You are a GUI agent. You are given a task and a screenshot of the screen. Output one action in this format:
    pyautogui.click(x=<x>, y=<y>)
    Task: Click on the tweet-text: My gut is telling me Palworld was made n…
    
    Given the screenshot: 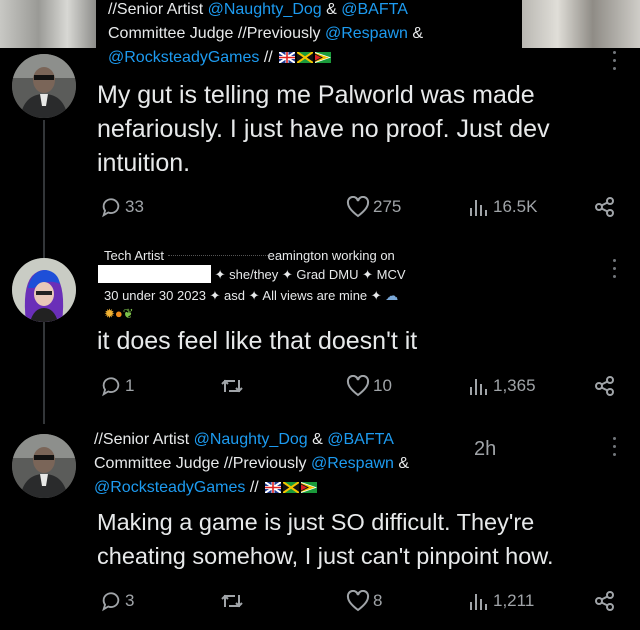 What is the action you would take?
    pyautogui.click(x=323, y=129)
    